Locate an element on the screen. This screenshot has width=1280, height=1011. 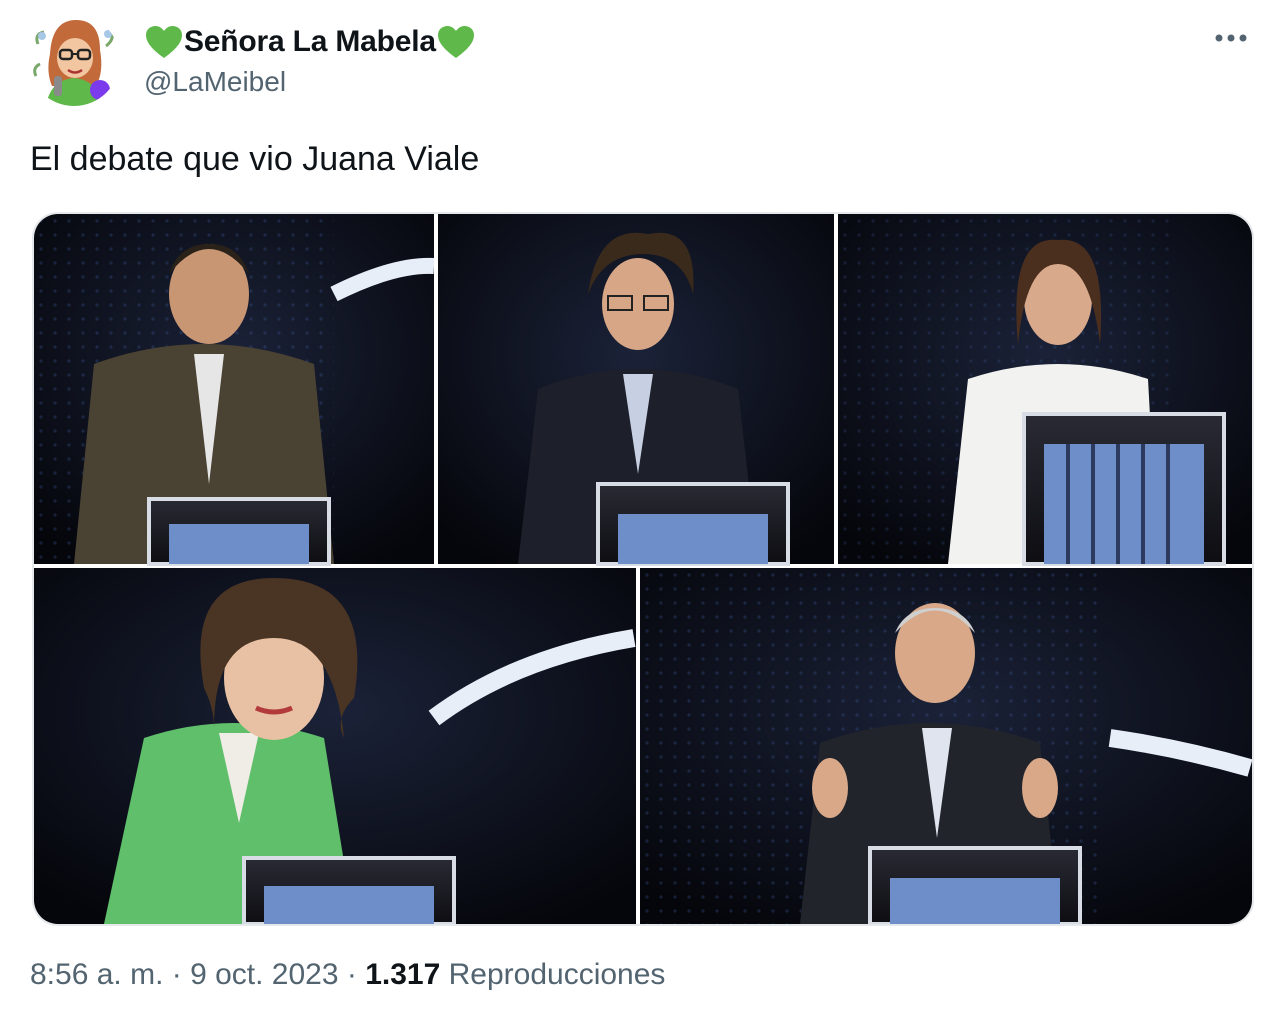
display-name: Señora La Mabela is located at coordinates (310, 42).